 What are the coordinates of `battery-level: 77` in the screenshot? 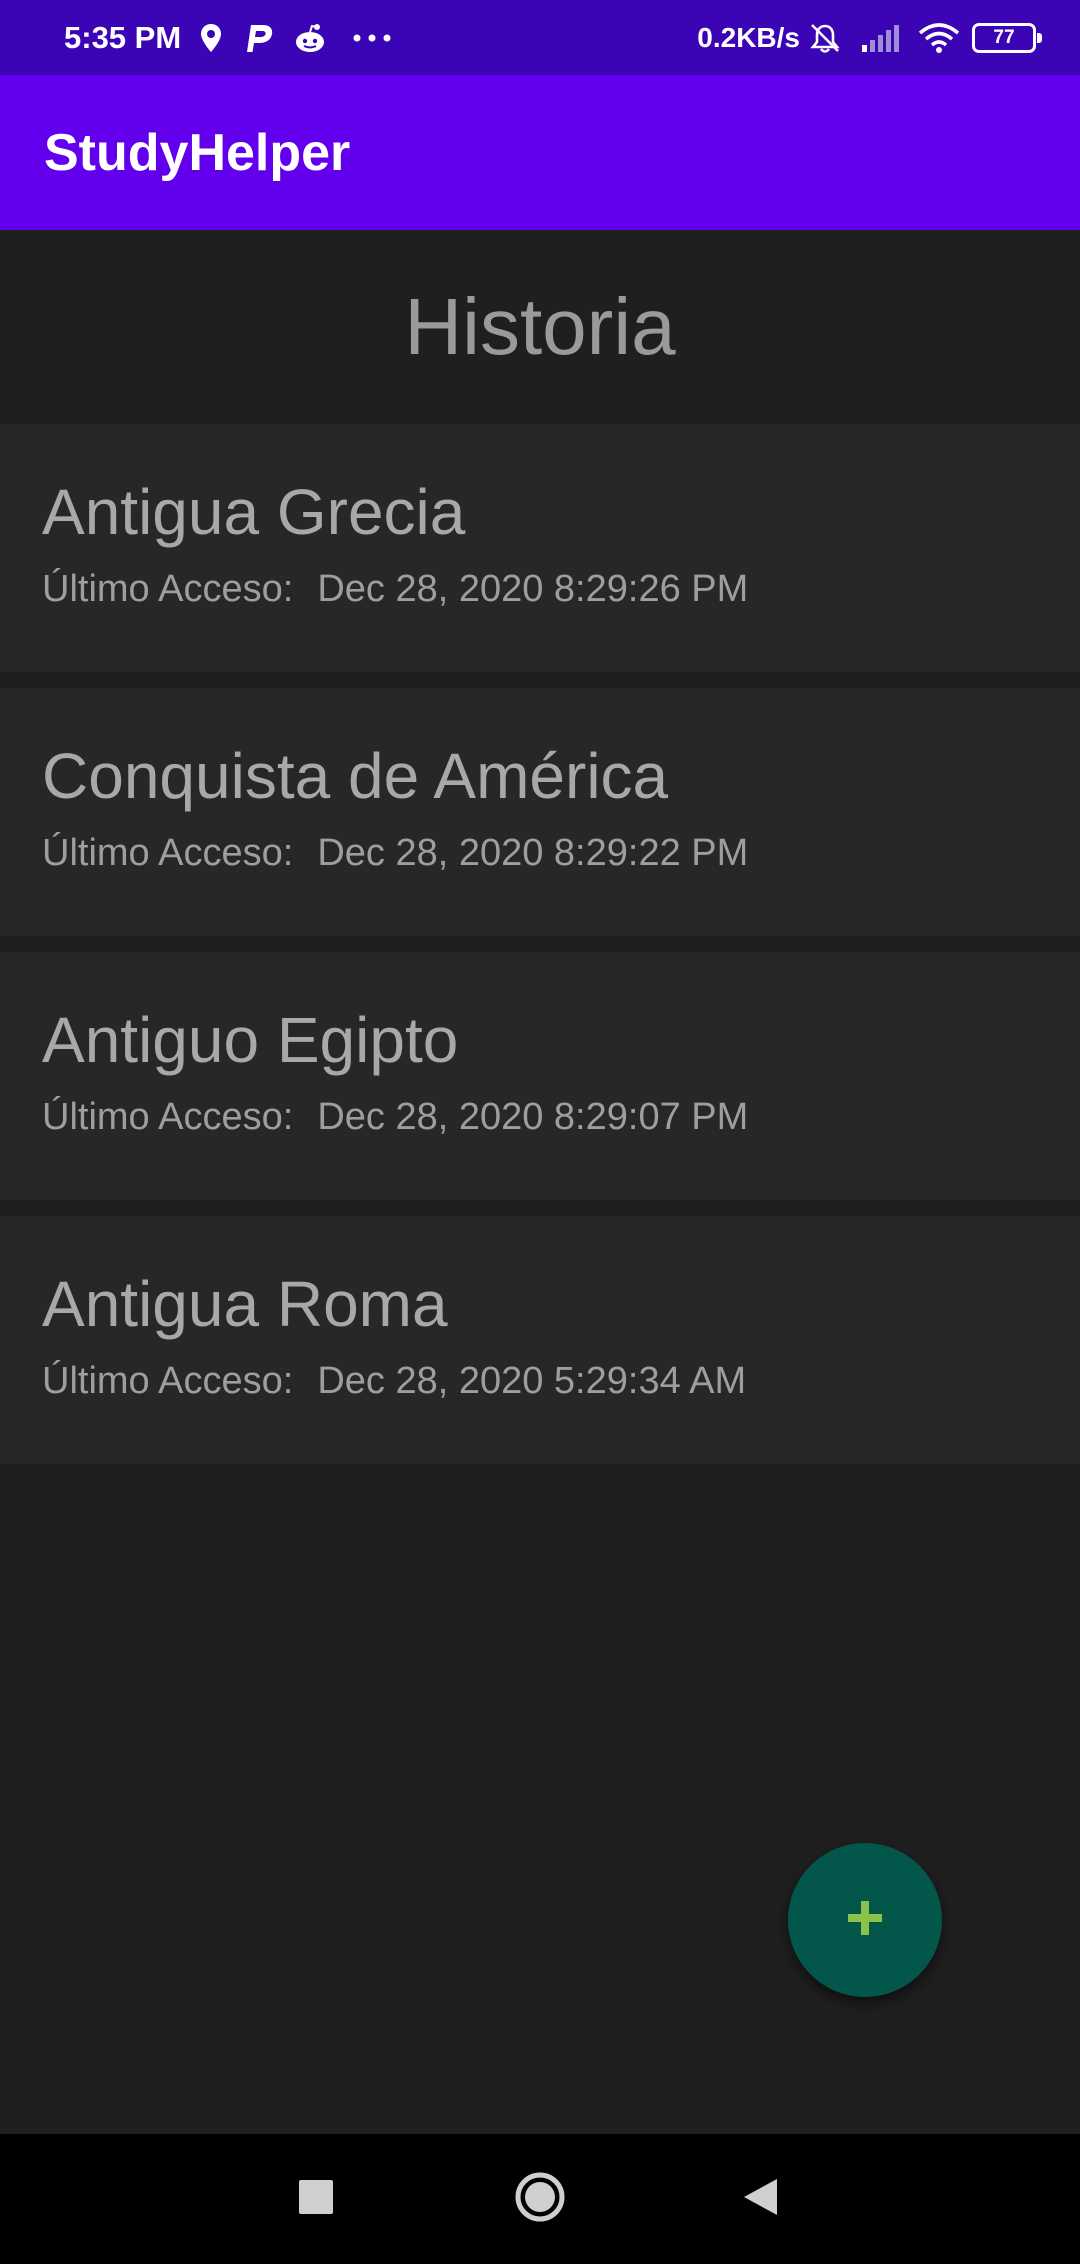 It's located at (1004, 37).